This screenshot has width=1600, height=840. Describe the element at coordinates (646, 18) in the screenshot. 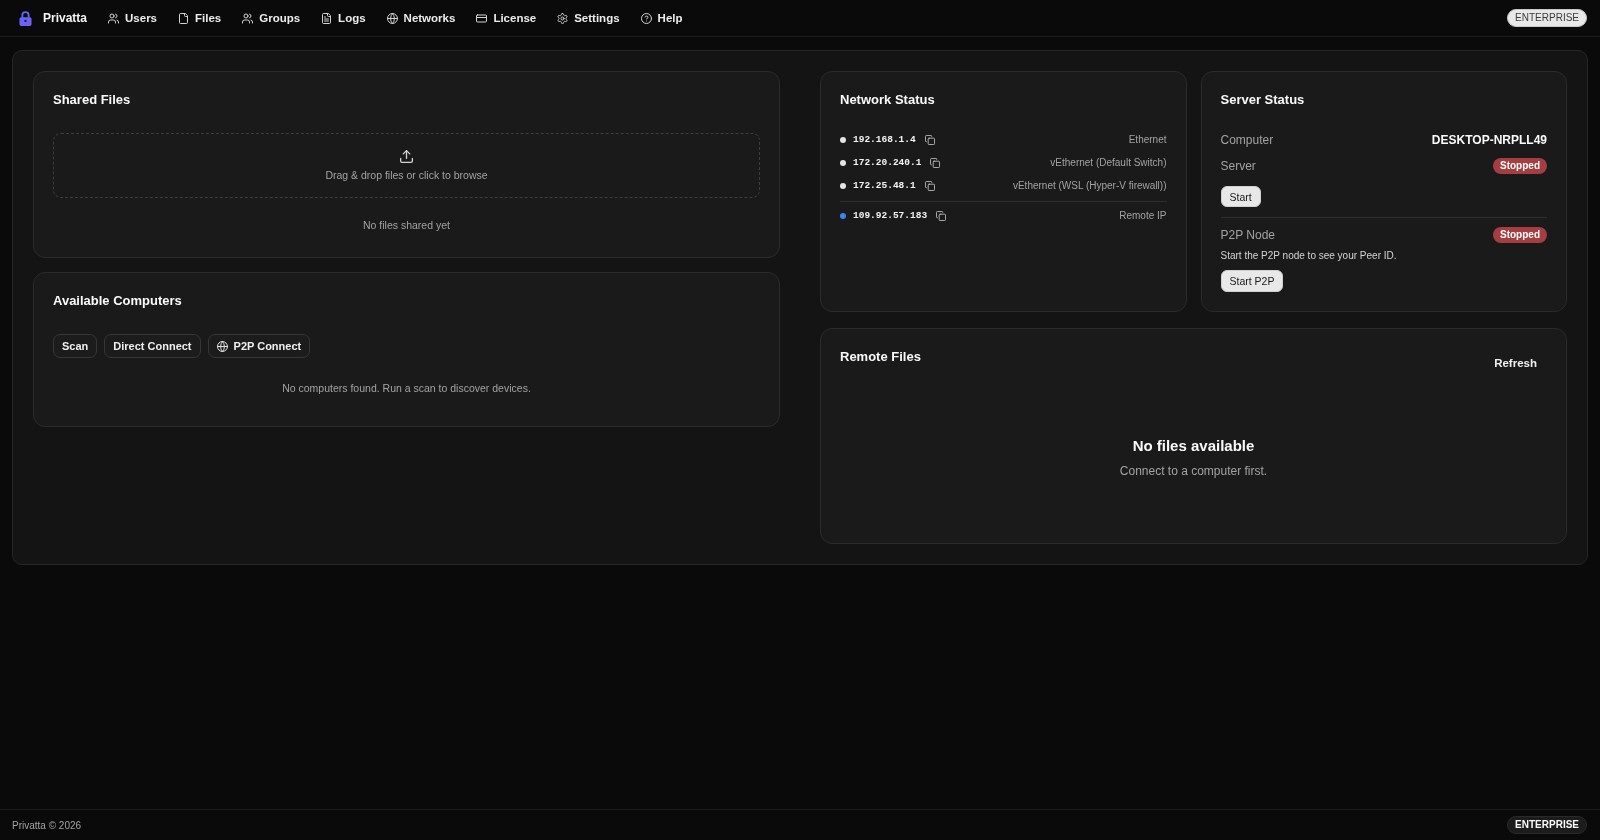

I see `help-icon` at that location.